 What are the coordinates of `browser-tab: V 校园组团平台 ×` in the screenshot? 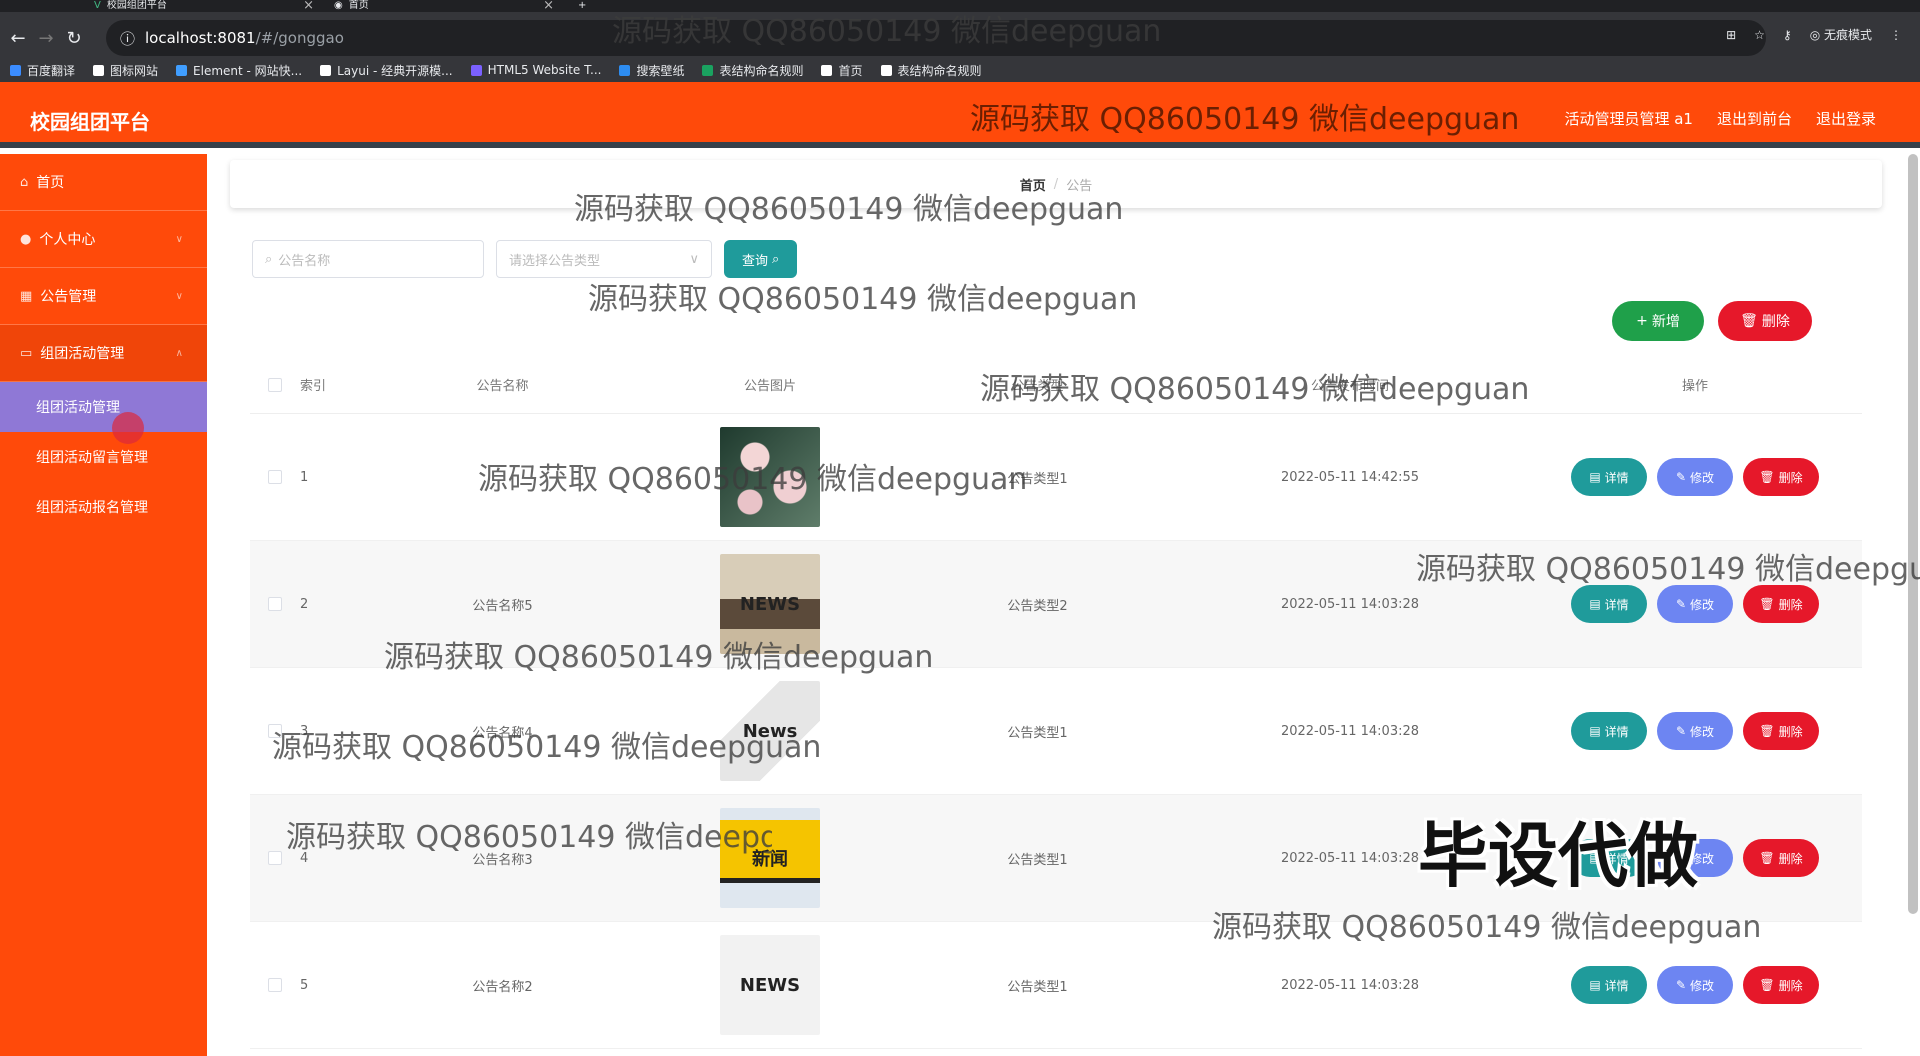 It's located at (204, 6).